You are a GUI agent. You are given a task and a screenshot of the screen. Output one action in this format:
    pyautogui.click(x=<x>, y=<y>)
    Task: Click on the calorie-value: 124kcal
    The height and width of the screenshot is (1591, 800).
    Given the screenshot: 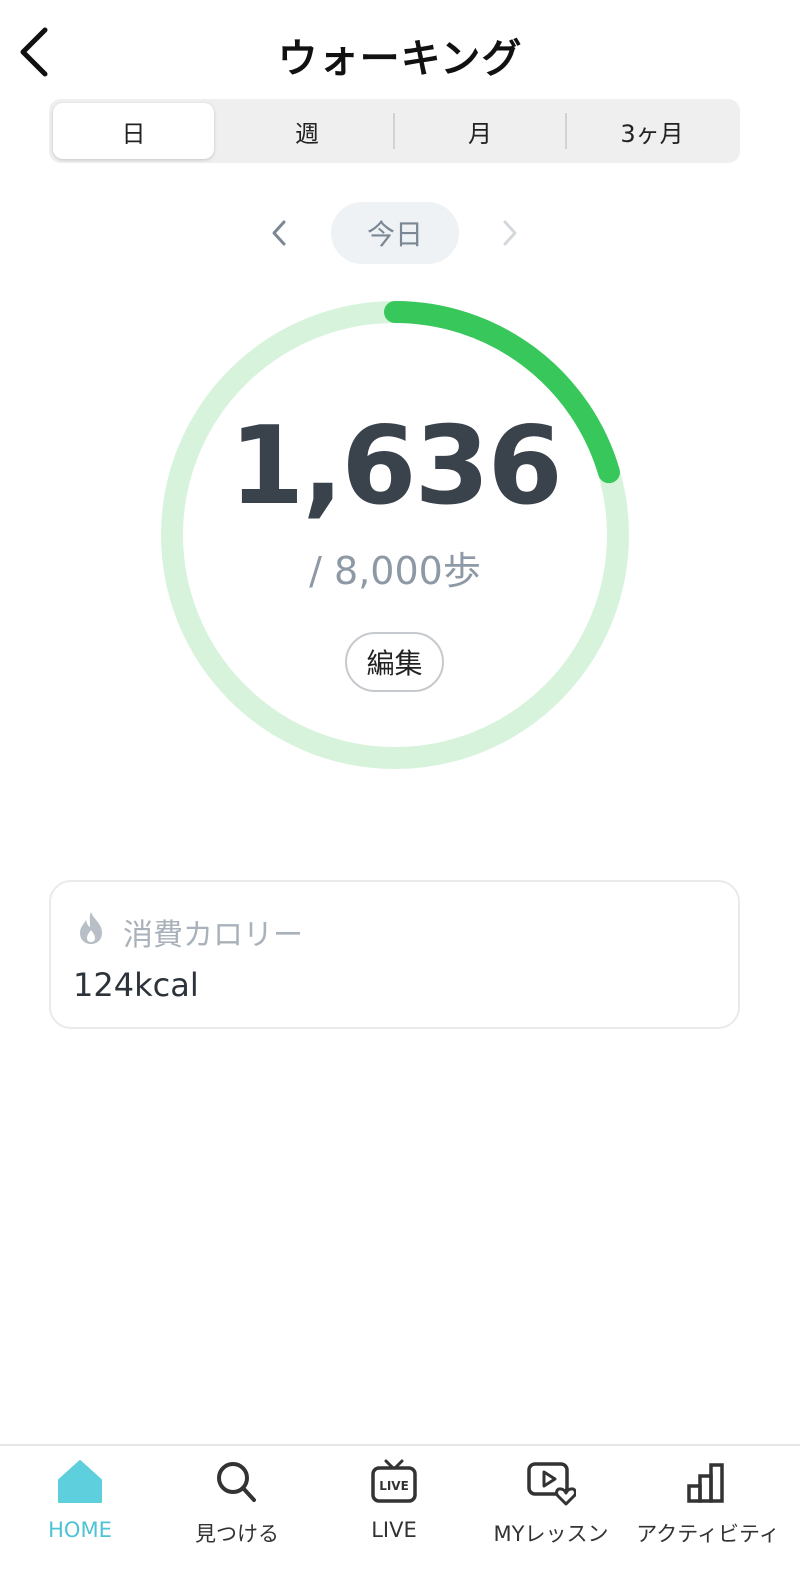 What is the action you would take?
    pyautogui.click(x=136, y=985)
    